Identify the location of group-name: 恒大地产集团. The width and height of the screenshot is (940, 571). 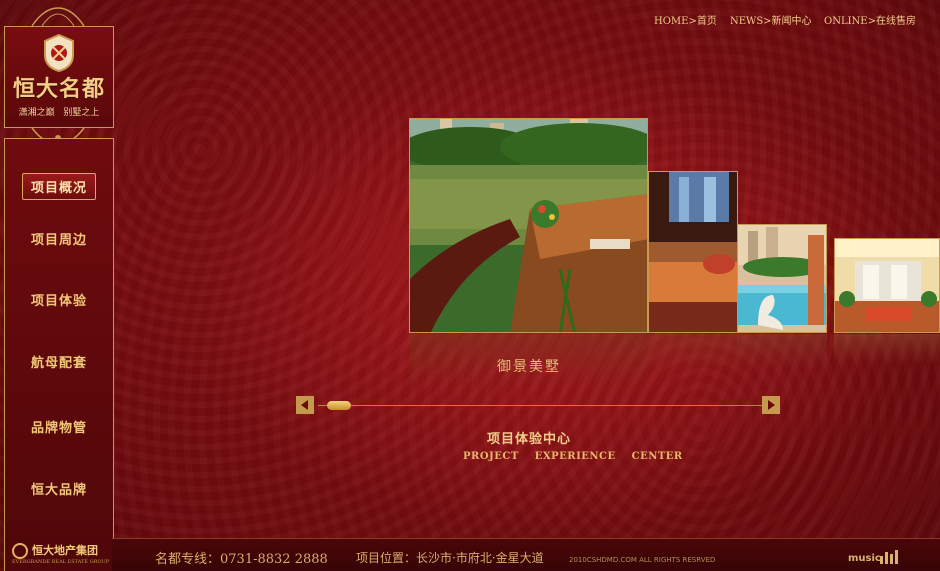
(65, 550).